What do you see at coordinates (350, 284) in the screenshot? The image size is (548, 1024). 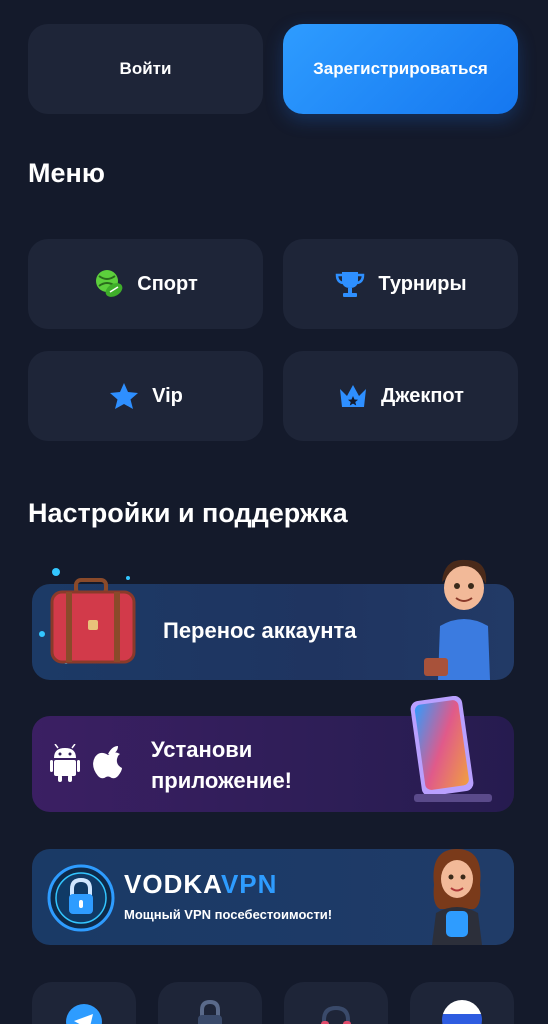 I see `trophy-icon` at bounding box center [350, 284].